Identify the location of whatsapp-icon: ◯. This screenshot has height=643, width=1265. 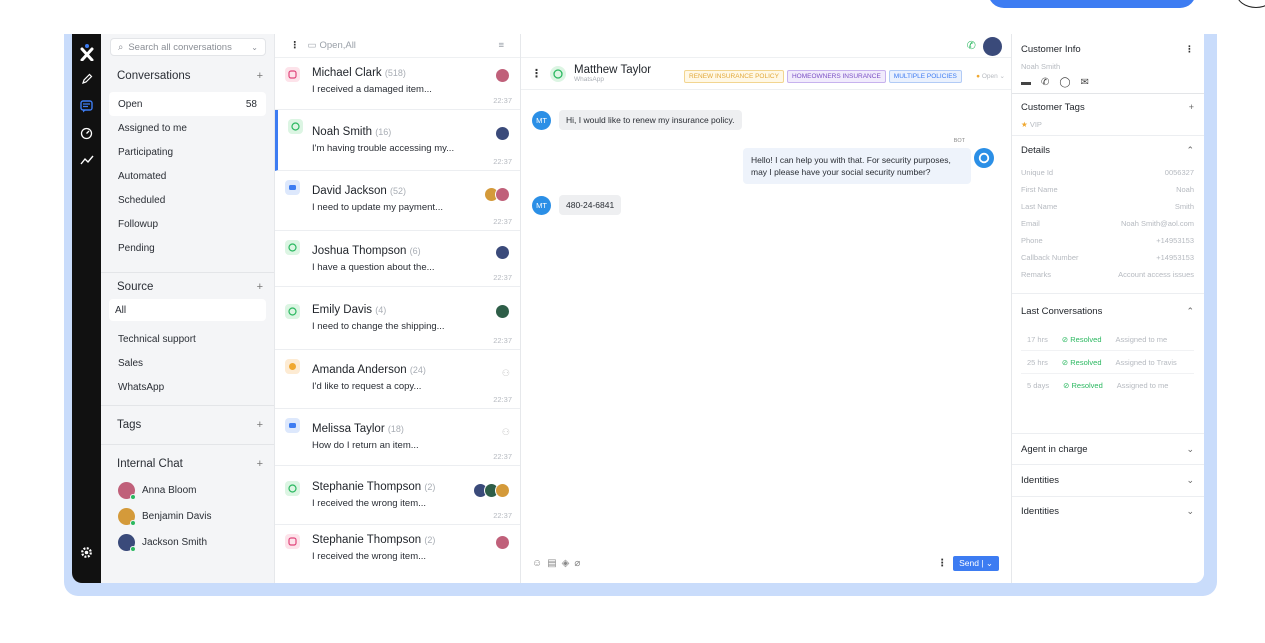
(1064, 82).